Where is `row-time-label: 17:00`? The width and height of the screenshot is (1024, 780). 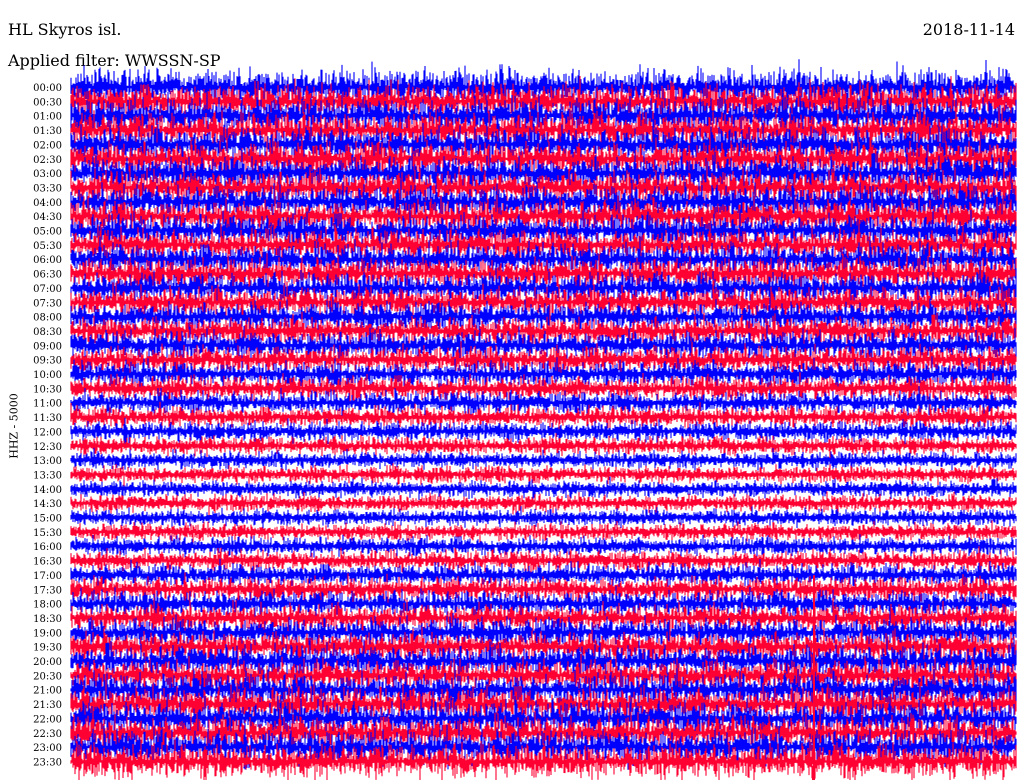
row-time-label: 17:00 is located at coordinates (47, 576).